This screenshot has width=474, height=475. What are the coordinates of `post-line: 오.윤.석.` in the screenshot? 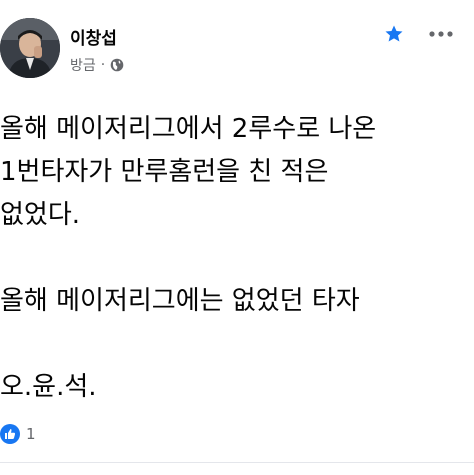 It's located at (48, 387).